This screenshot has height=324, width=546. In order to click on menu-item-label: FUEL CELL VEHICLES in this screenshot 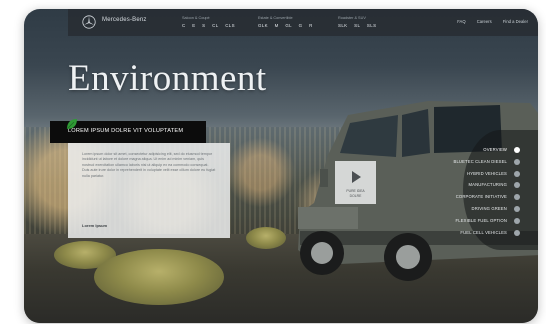, I will do `click(483, 232)`.